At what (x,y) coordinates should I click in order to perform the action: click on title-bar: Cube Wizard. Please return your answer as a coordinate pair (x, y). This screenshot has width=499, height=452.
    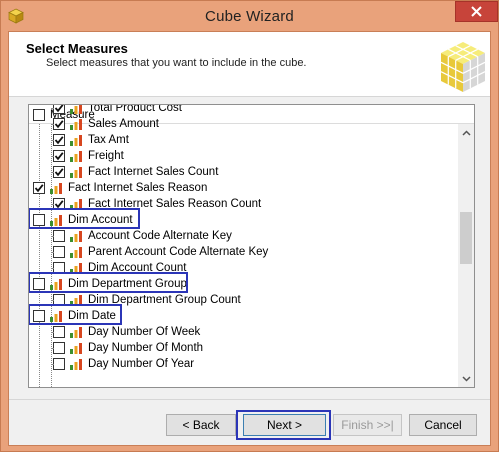
    Looking at the image, I should click on (249, 16).